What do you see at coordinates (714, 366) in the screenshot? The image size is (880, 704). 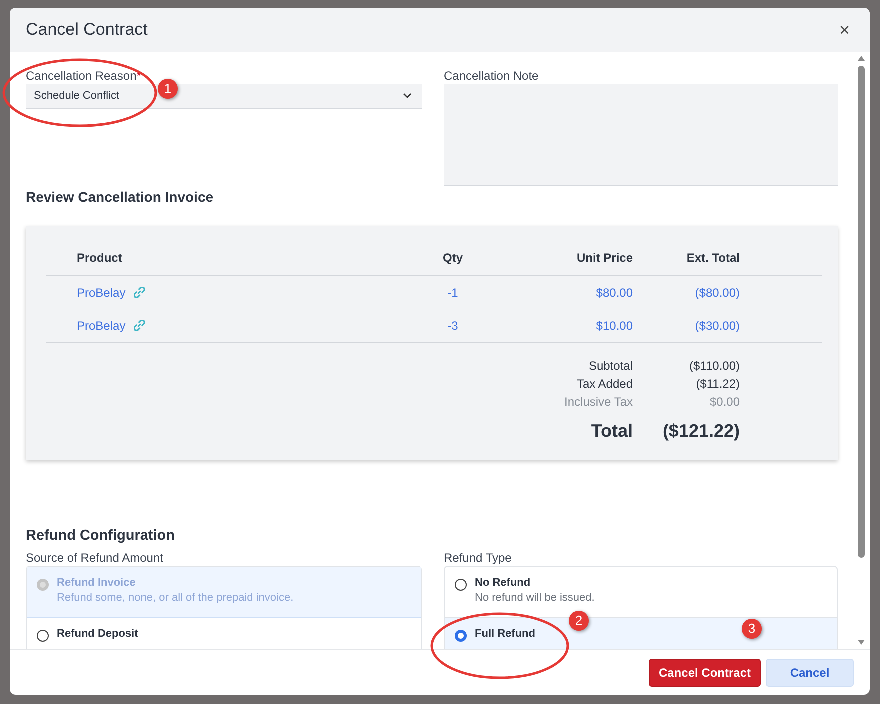 I see `summary-value: ($110.00)` at bounding box center [714, 366].